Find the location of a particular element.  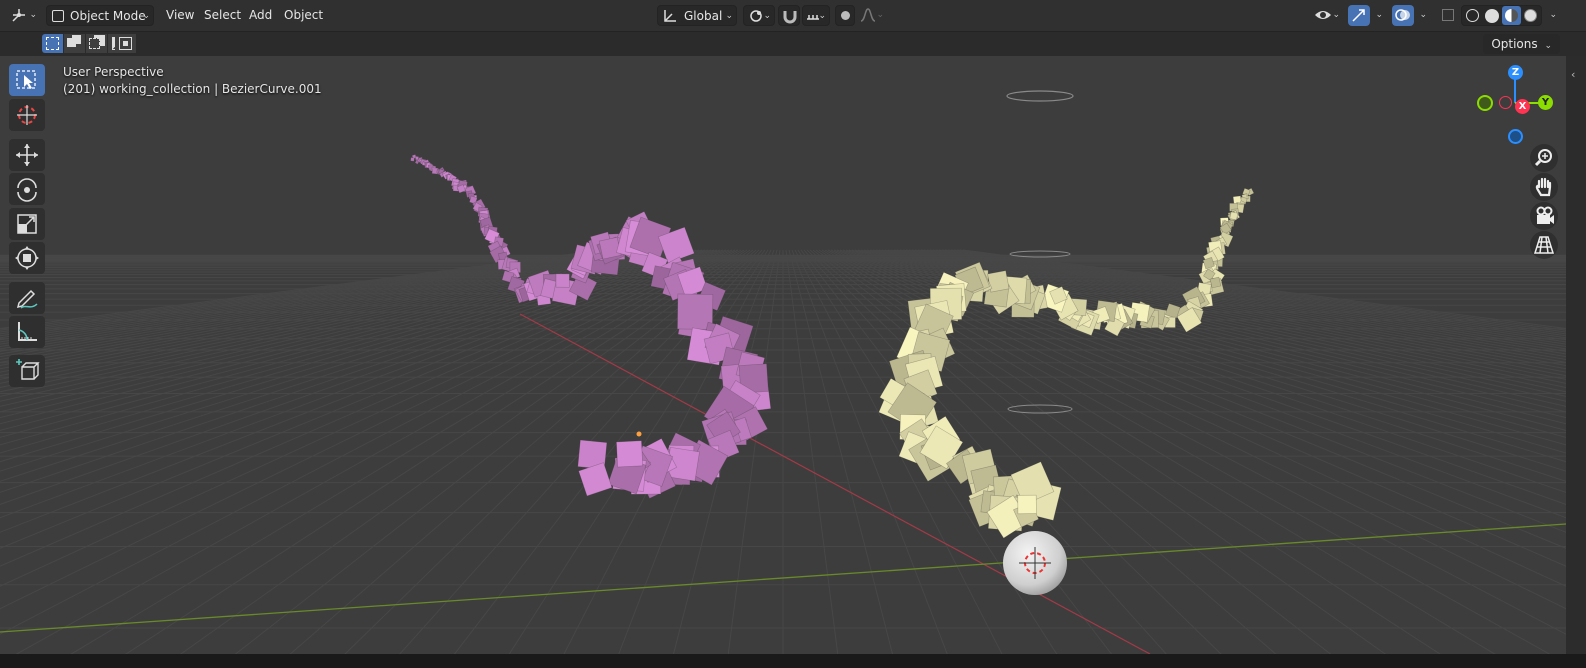

material-shading-icon is located at coordinates (1511, 15).